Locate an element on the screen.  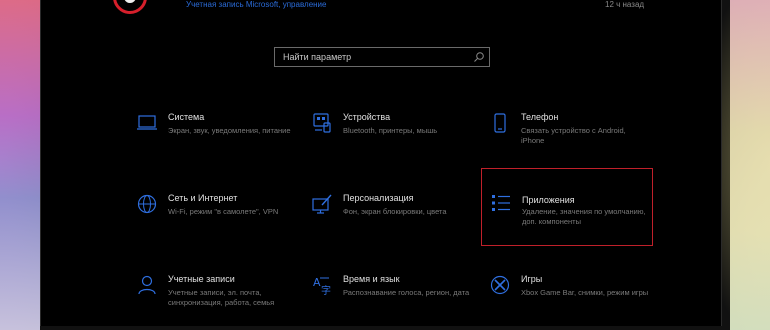
laptop-icon is located at coordinates (147, 123).